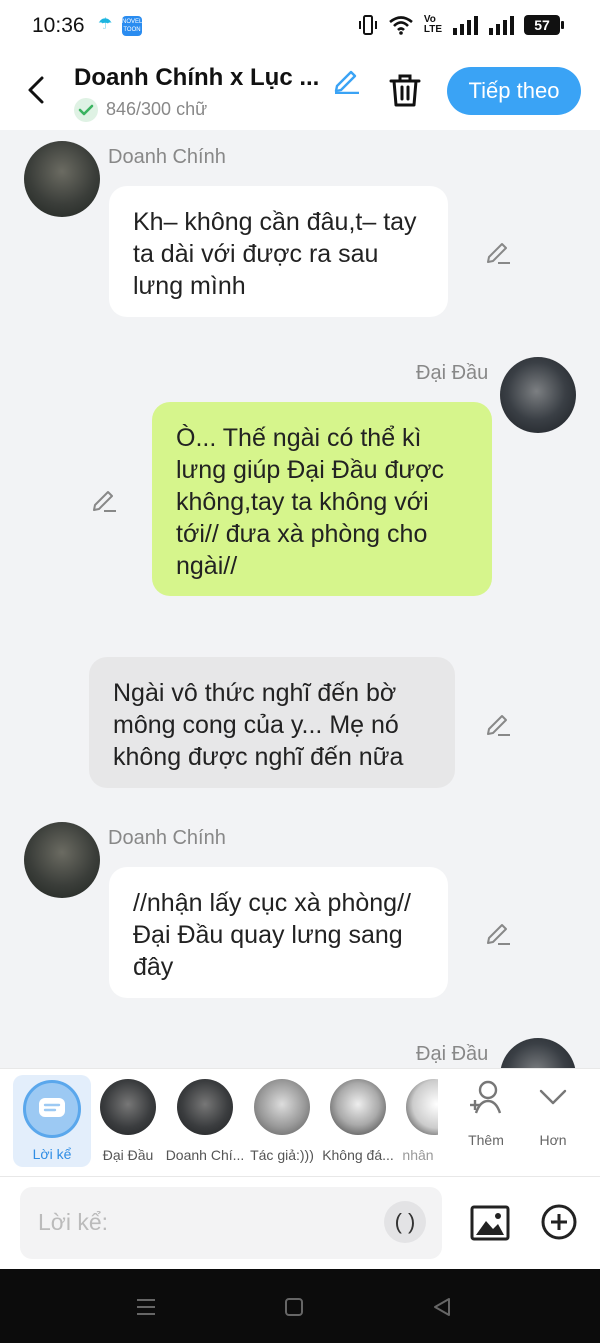 The image size is (600, 1343). I want to click on avatar-dai-dau, so click(538, 395).